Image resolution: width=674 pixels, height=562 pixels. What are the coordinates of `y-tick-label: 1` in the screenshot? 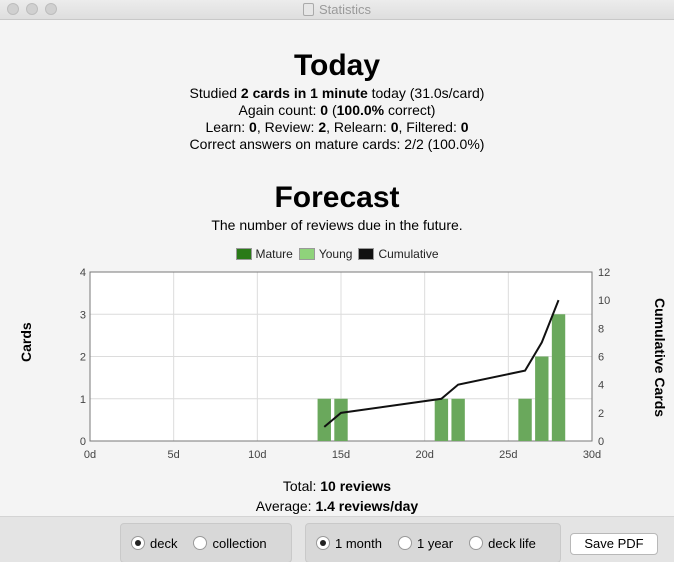 It's located at (83, 400).